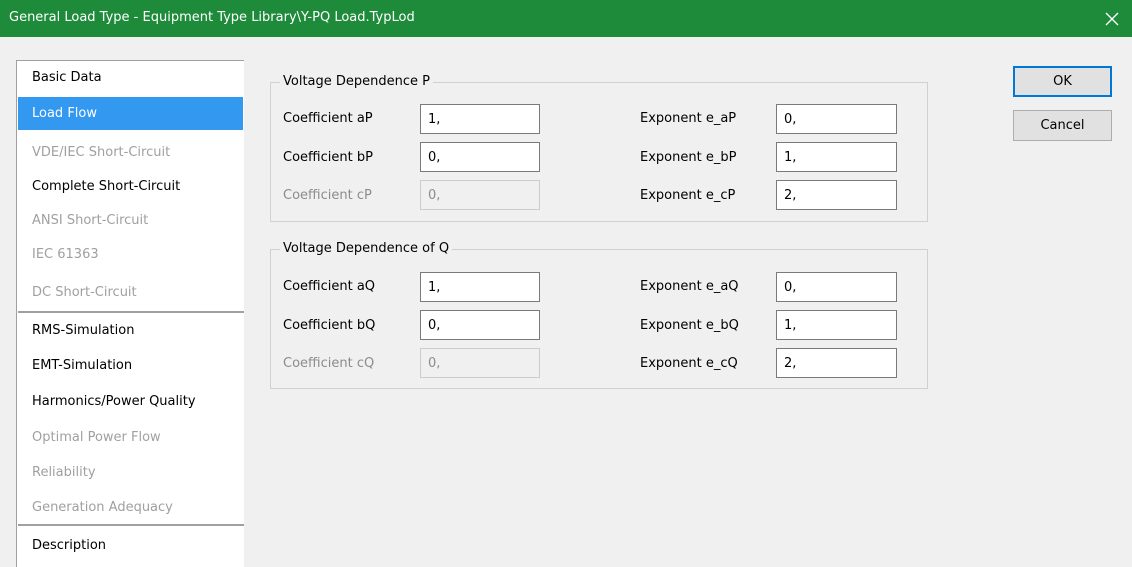 This screenshot has height=567, width=1132. I want to click on close-icon, so click(1112, 18).